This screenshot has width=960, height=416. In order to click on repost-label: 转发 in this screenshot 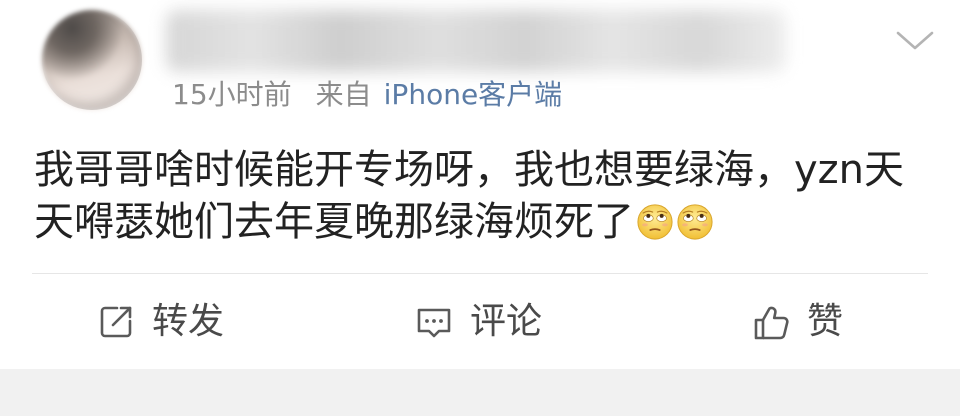, I will do `click(188, 321)`.